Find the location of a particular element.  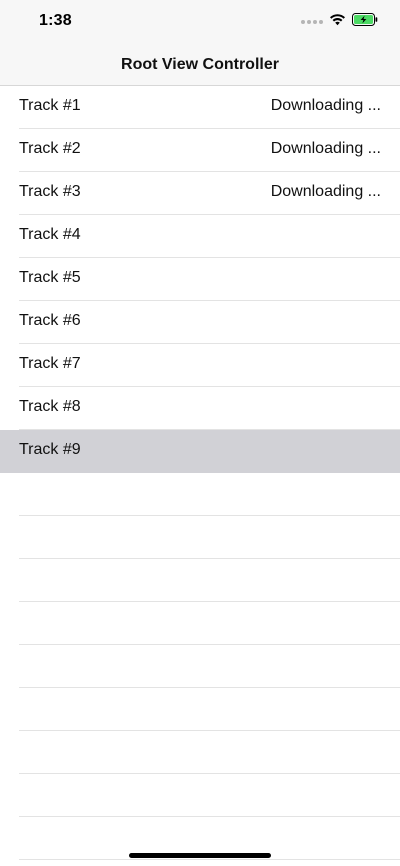

wifi-icon is located at coordinates (337, 22).